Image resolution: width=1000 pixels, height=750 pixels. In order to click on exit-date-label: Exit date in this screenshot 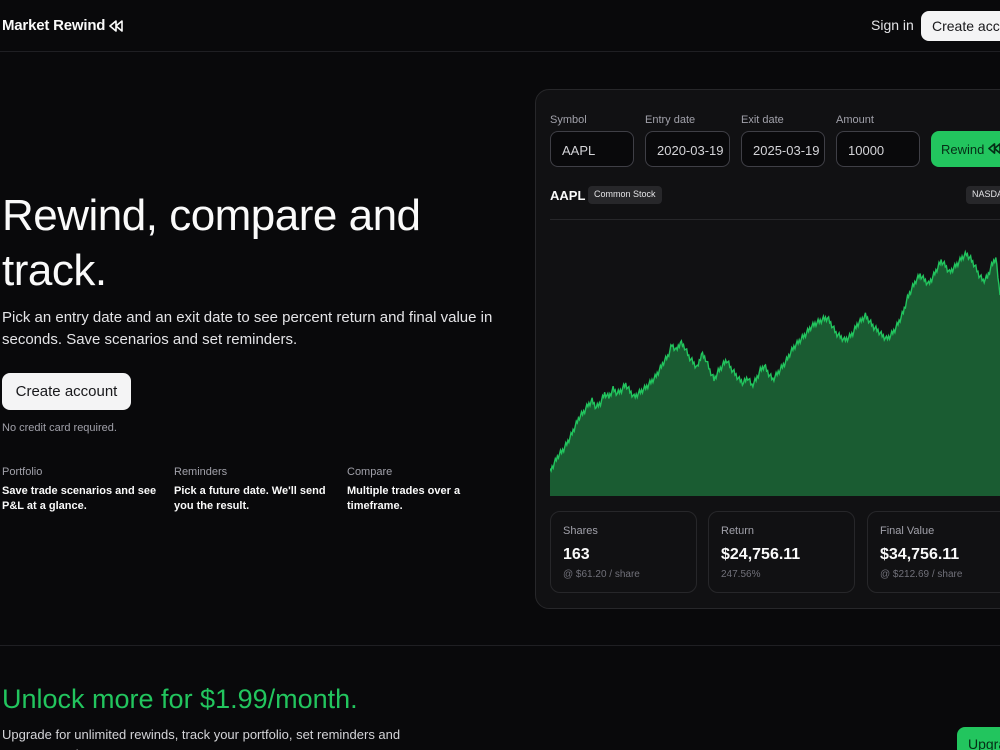, I will do `click(762, 120)`.